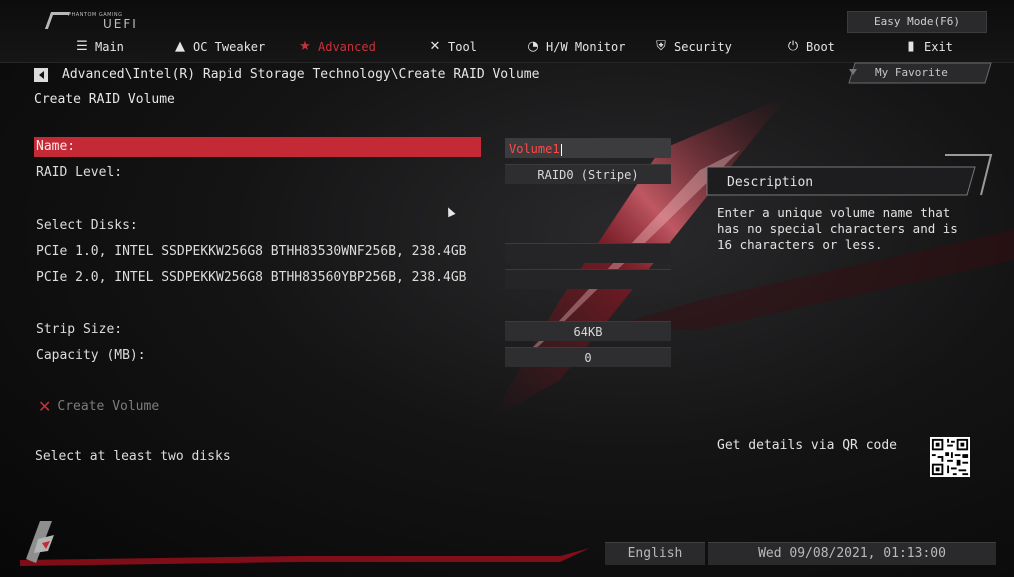 The height and width of the screenshot is (577, 1014). Describe the element at coordinates (104, 99) in the screenshot. I see `page-title: Create RAID Volume` at that location.